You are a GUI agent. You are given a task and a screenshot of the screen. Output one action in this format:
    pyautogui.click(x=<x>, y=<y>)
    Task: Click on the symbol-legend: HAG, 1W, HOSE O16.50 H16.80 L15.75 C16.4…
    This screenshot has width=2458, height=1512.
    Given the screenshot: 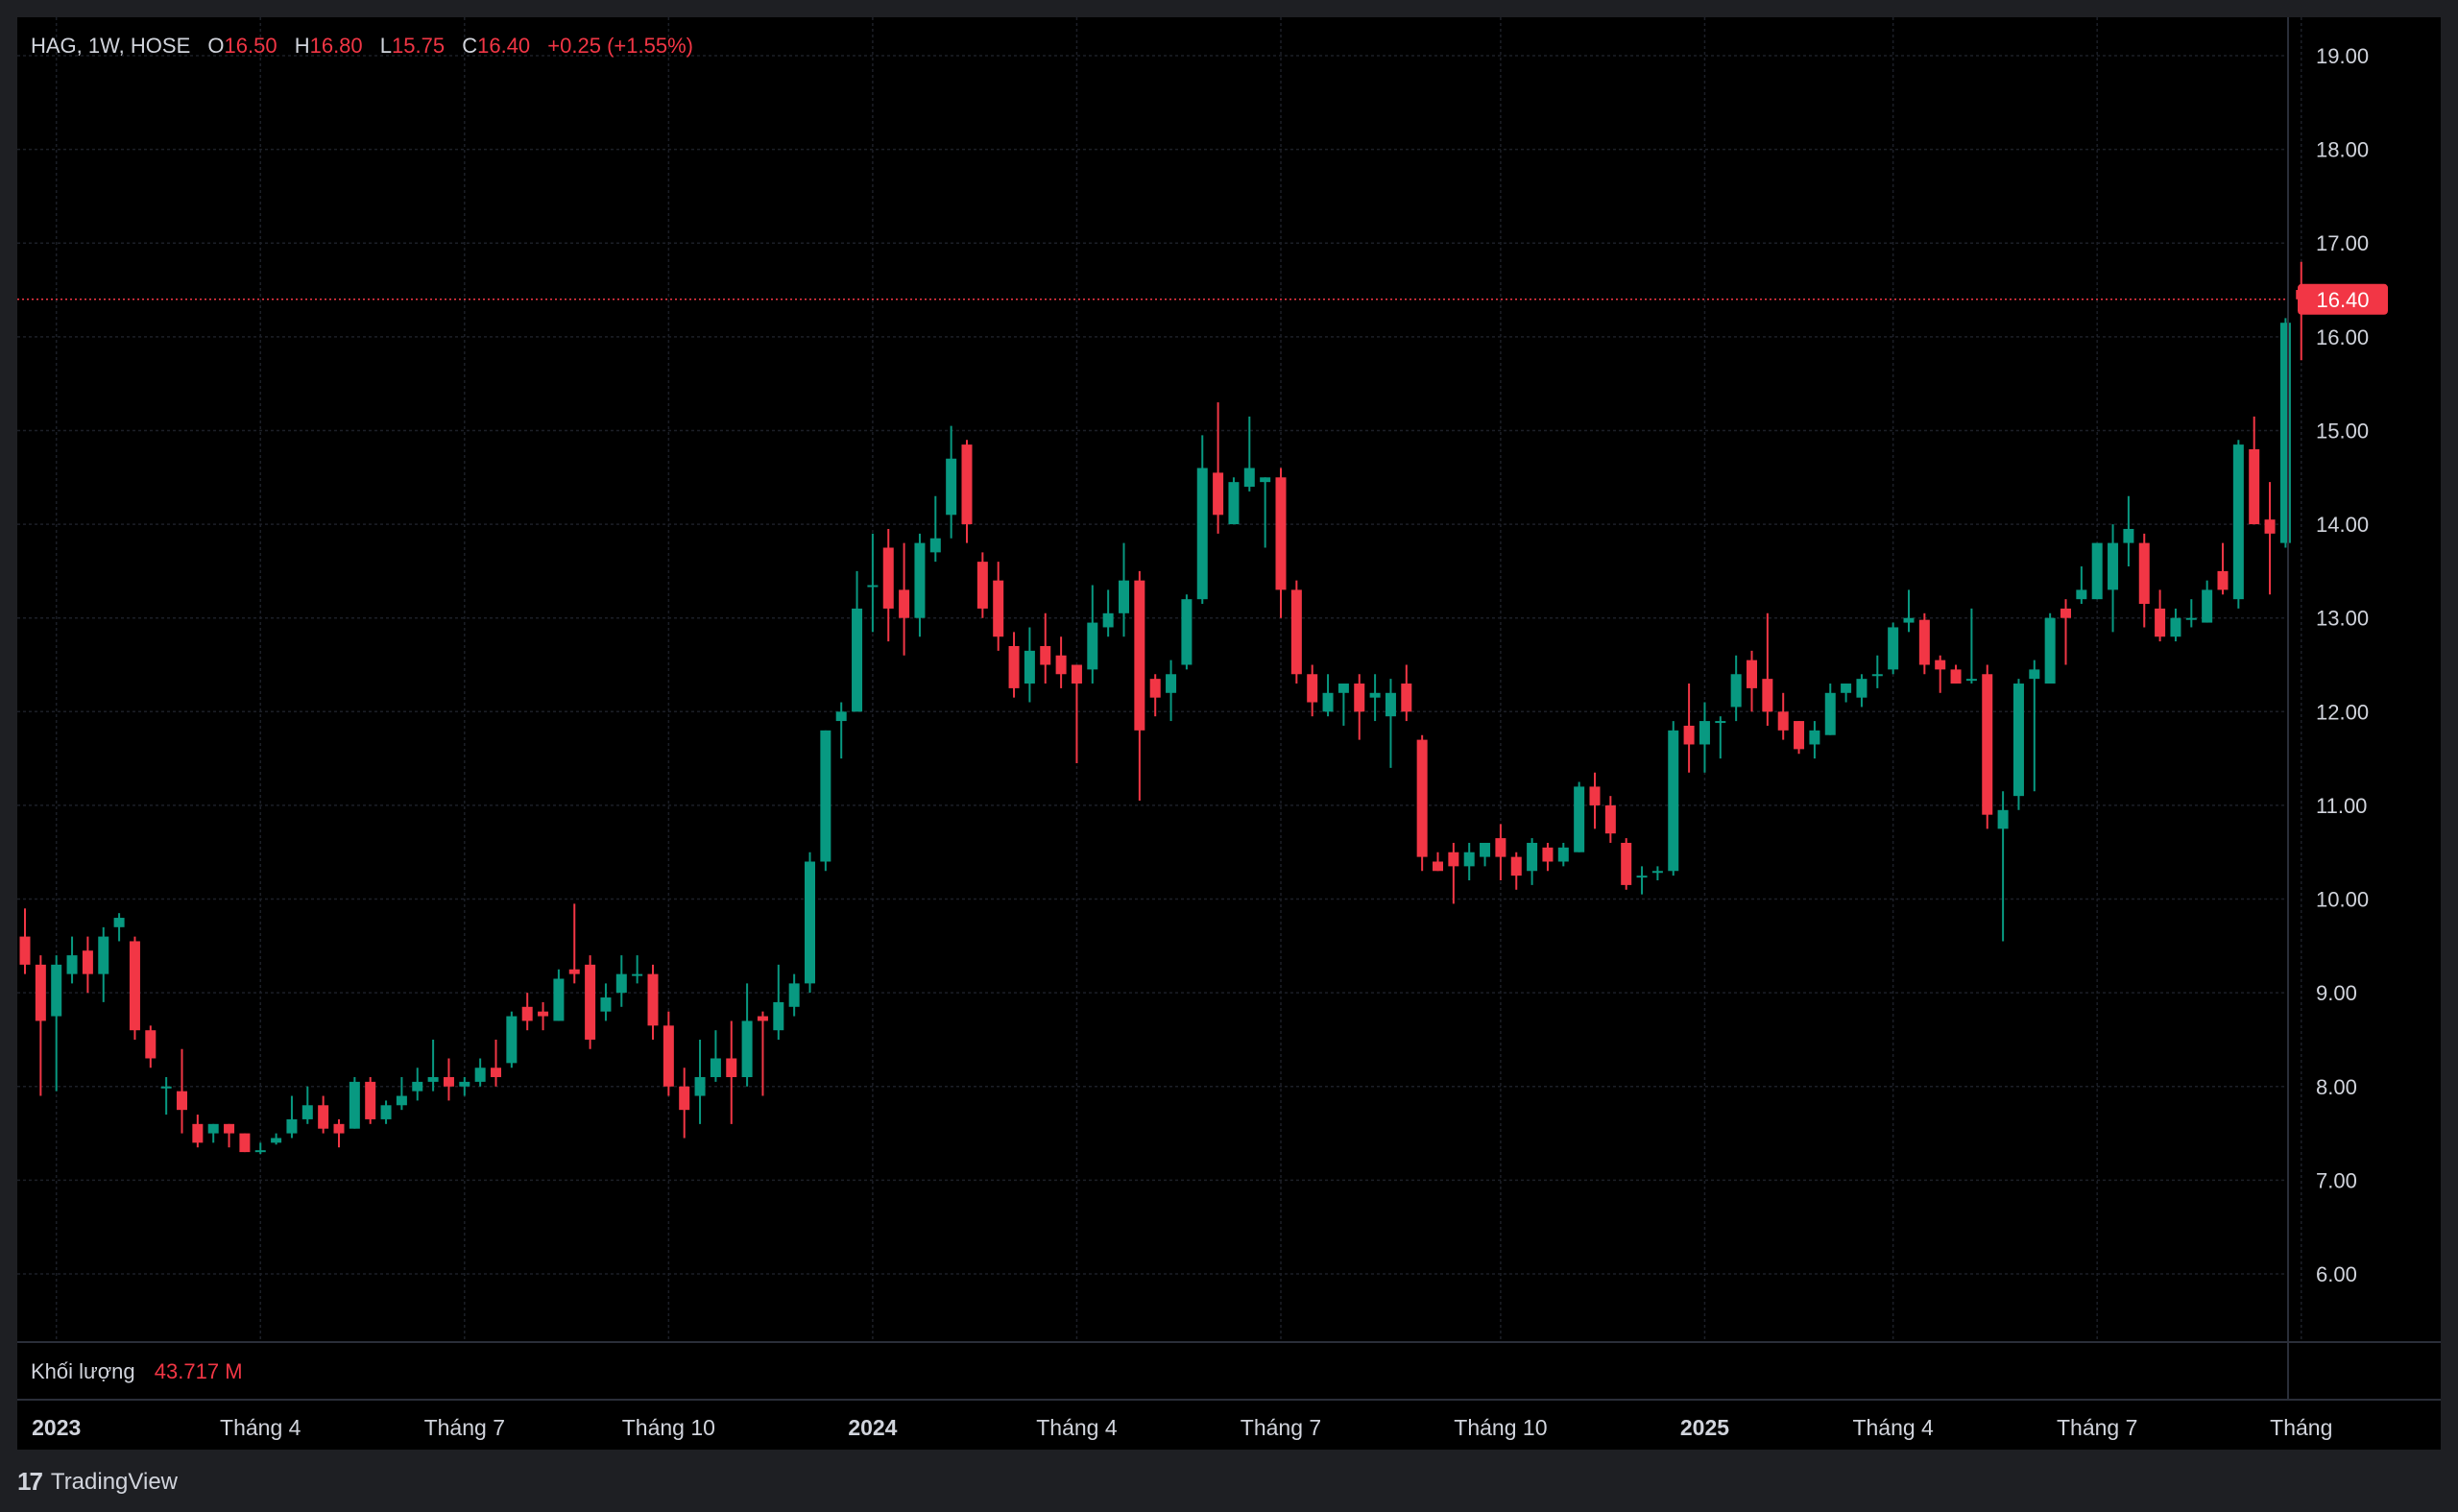 What is the action you would take?
    pyautogui.click(x=362, y=46)
    